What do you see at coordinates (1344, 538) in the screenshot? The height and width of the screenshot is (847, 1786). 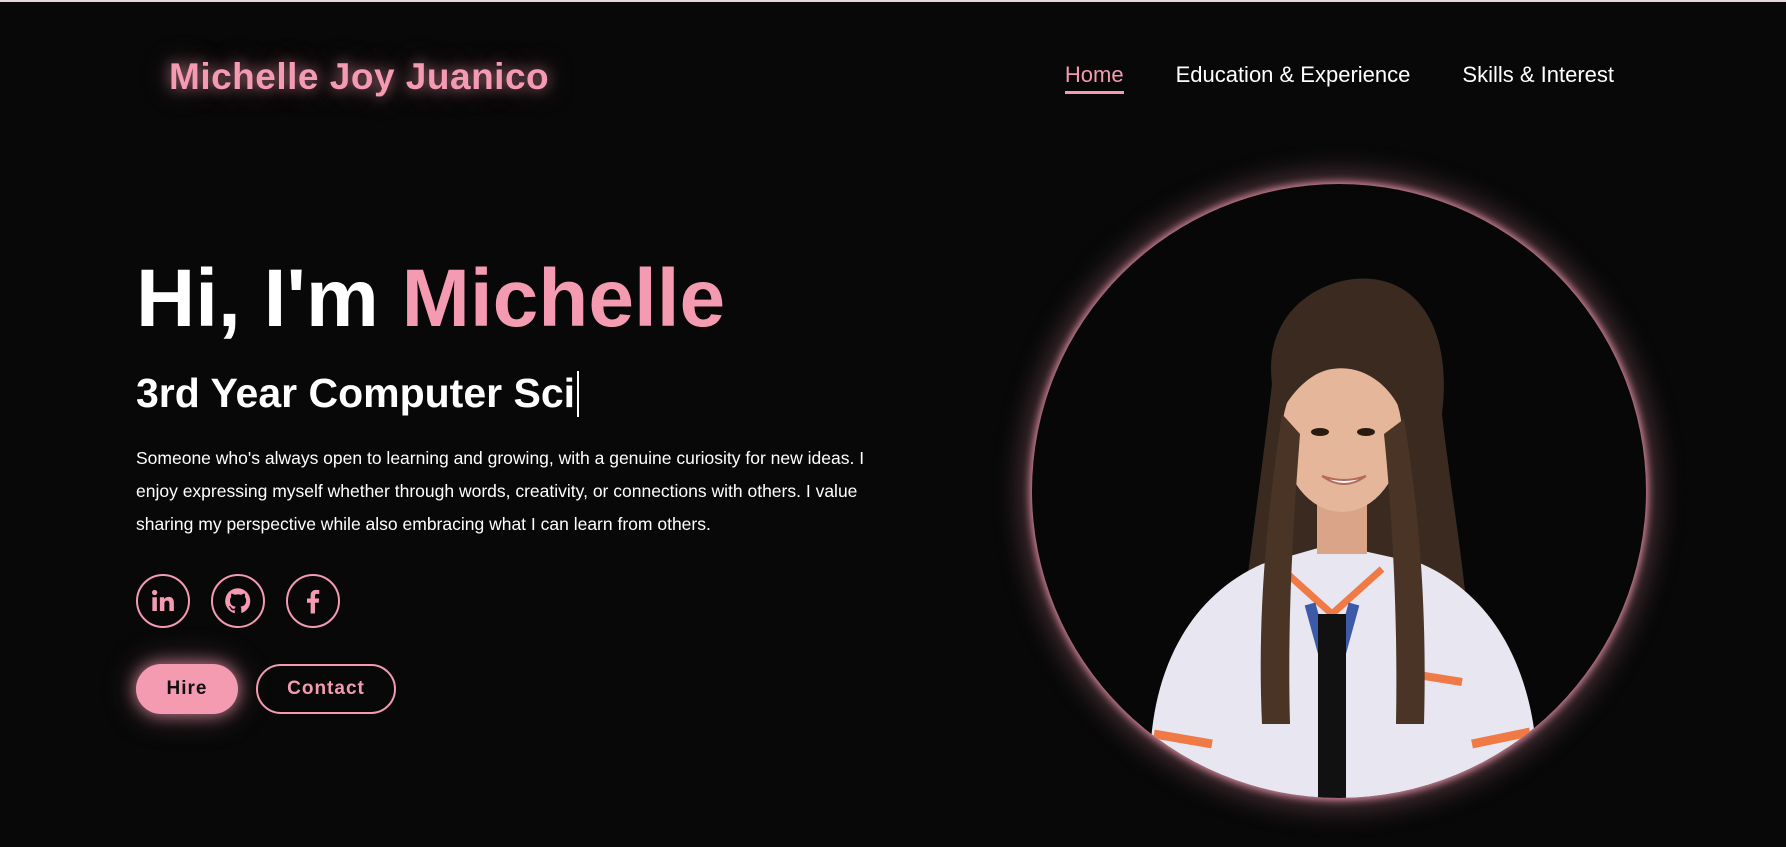 I see `profile-photo-illustration` at bounding box center [1344, 538].